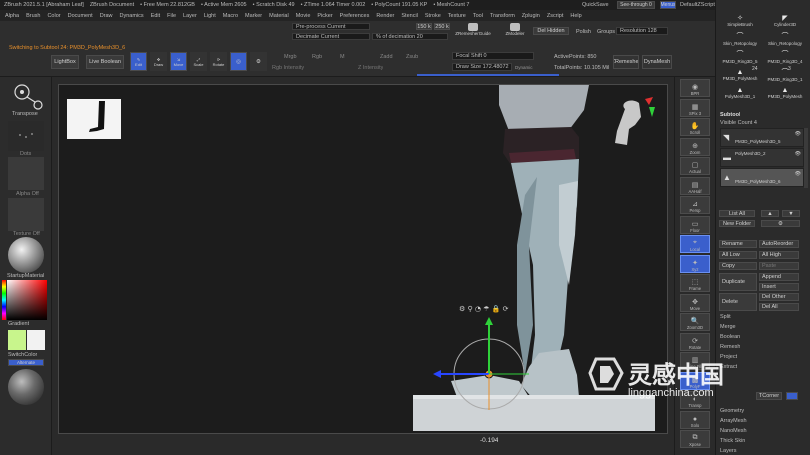 This screenshot has height=455, width=810. I want to click on menu-draw: Draw, so click(106, 16).